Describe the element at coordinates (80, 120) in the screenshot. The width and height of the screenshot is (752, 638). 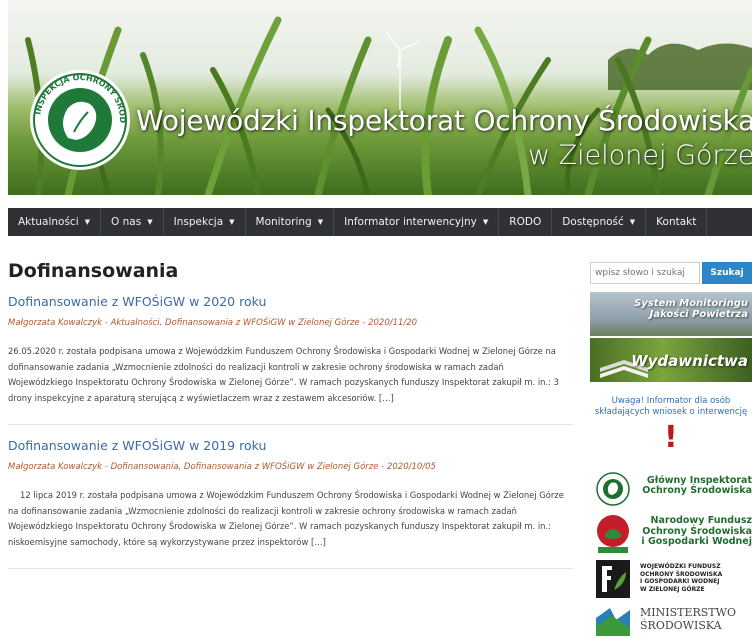
I see `inspection-logo: INSPEKCJA OCHRONY ŚRODOWISKA` at that location.